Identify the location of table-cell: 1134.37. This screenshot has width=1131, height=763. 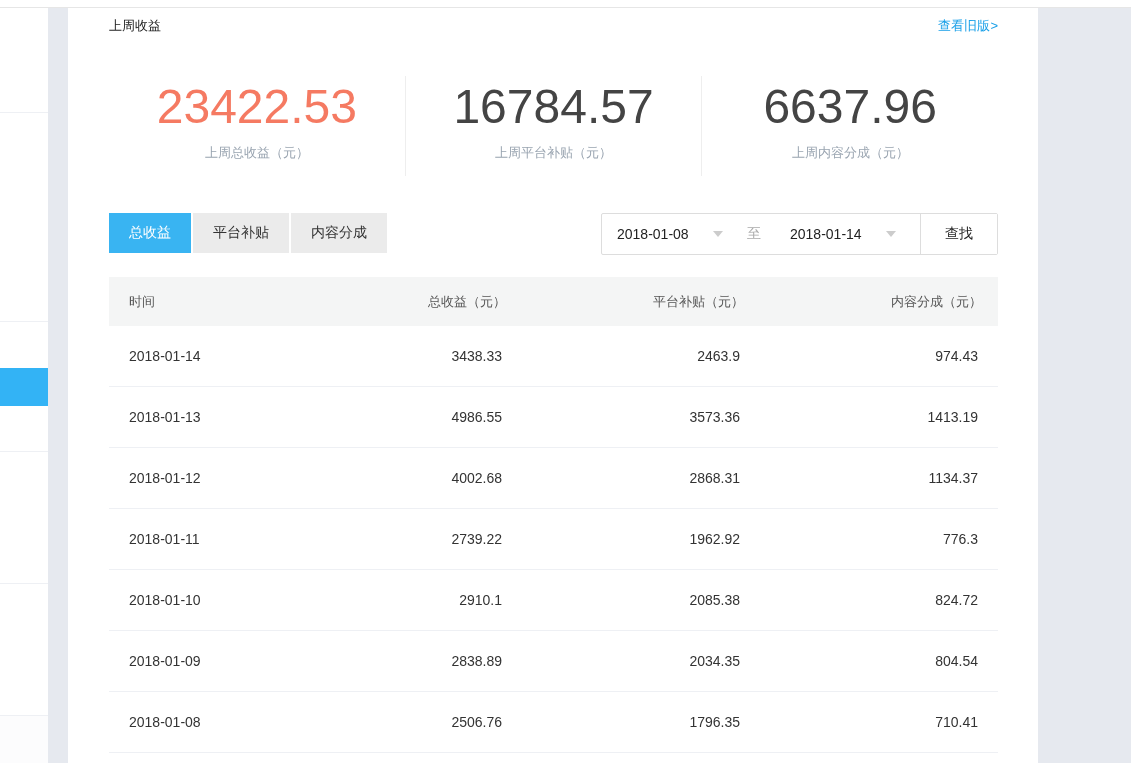
(953, 478).